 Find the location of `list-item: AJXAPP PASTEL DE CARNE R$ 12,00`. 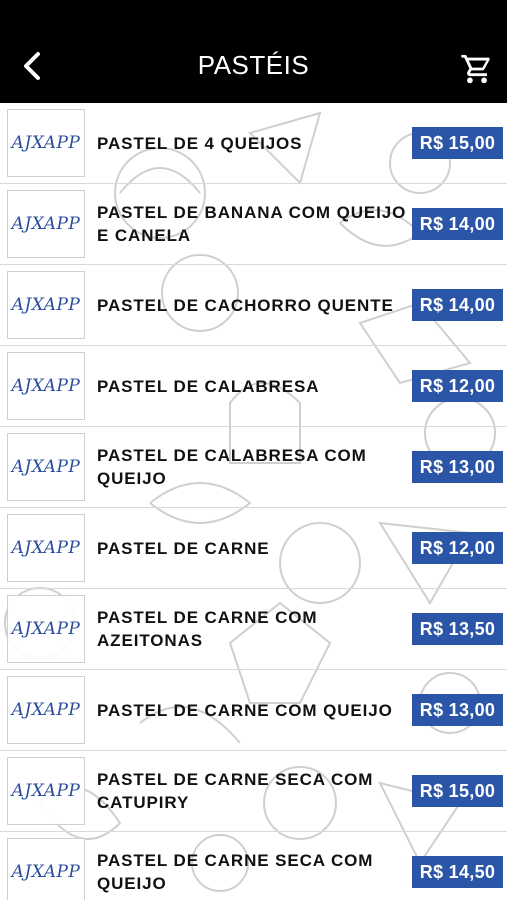

list-item: AJXAPP PASTEL DE CARNE R$ 12,00 is located at coordinates (253, 548).